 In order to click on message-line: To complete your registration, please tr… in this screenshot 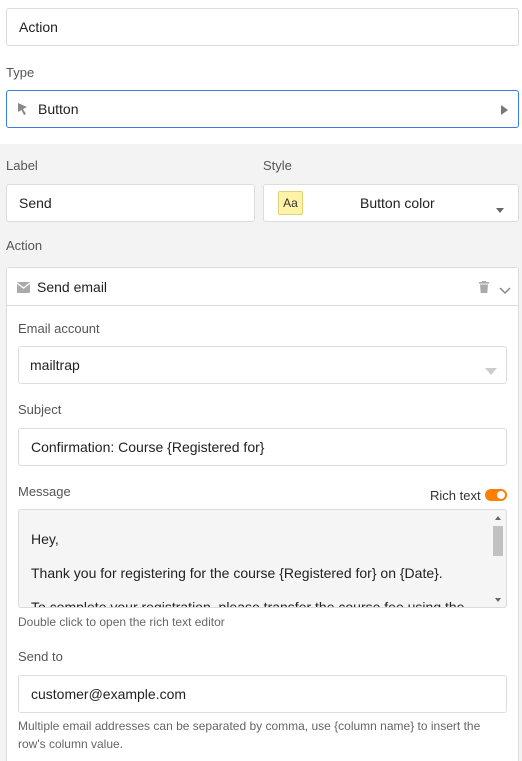, I will do `click(248, 603)`.